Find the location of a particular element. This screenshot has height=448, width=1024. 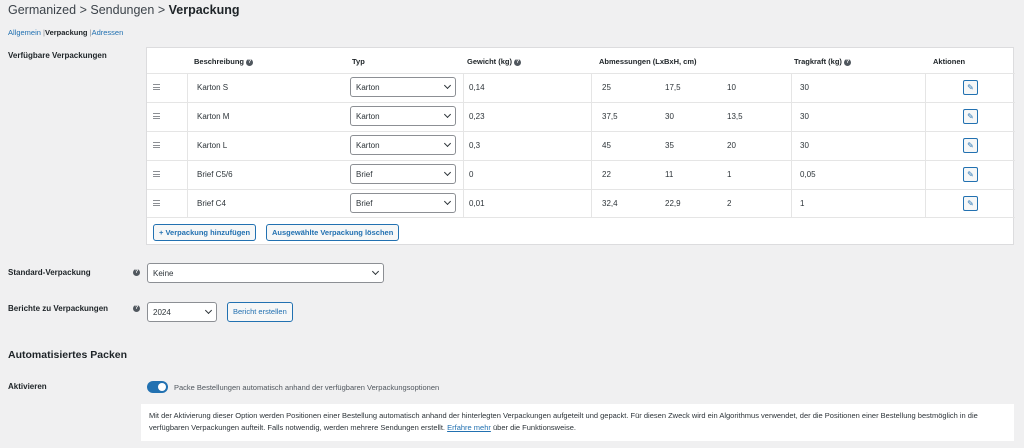

table-row: Karton L Karton 0,3 45 35 20 30 ✎ is located at coordinates (581, 145).